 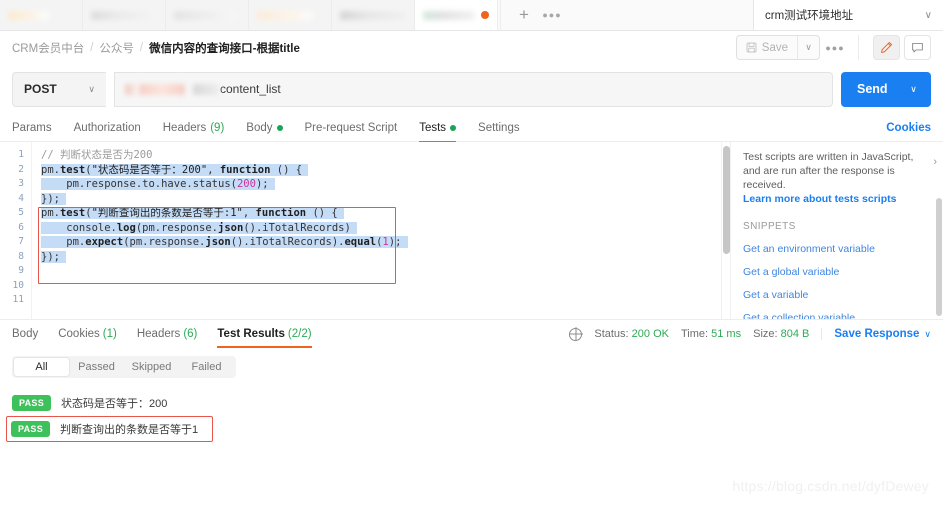 I want to click on code-token: () {, so click(x=322, y=213).